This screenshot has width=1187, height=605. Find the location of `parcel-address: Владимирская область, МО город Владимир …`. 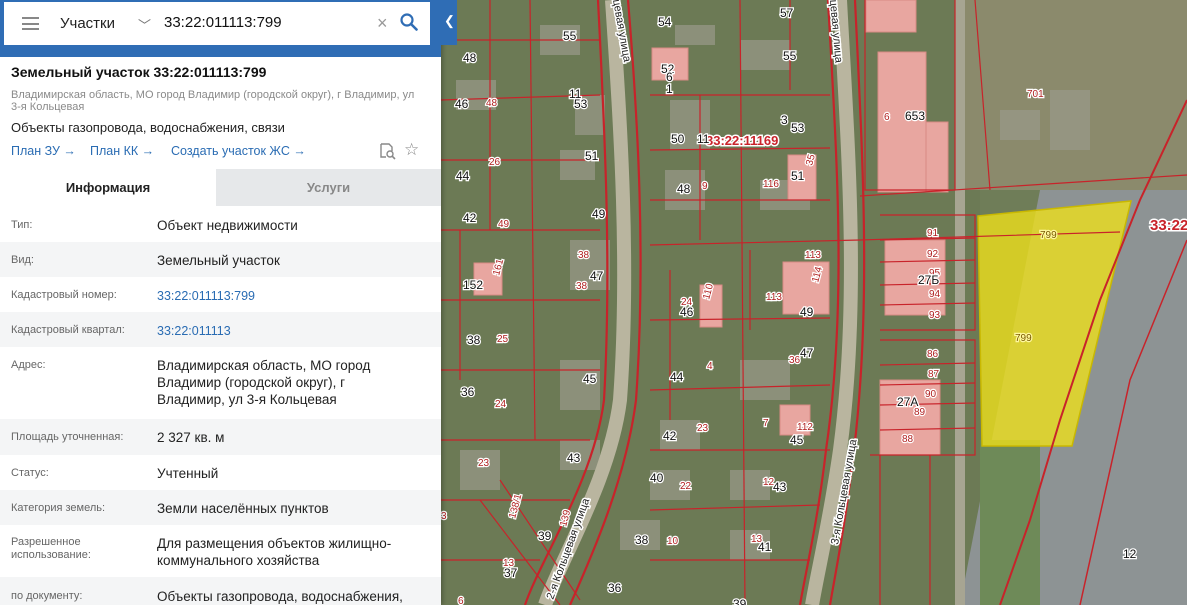

parcel-address: Владимирская область, МО город Владимир … is located at coordinates (213, 101).